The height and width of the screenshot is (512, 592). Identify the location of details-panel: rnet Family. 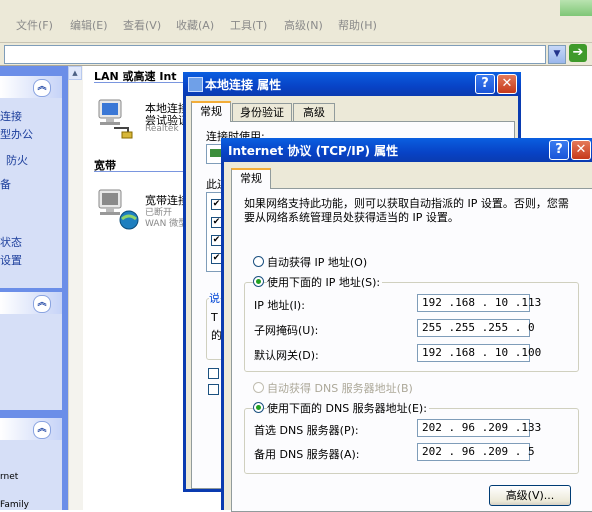
(31, 475).